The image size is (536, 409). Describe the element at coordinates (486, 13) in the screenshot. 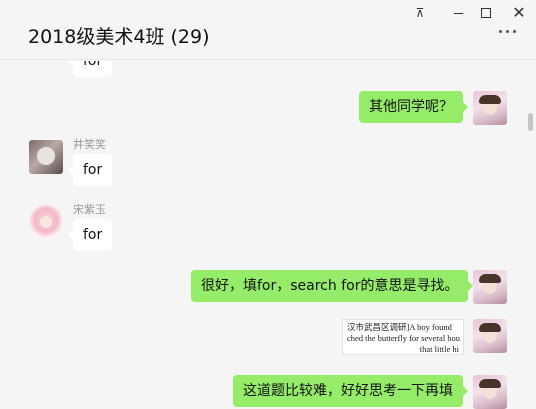

I see `maximize-button` at that location.